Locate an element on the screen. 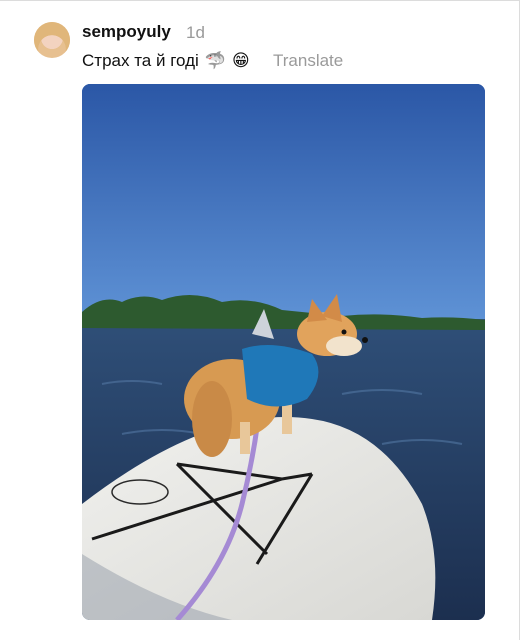 The width and height of the screenshot is (522, 642). username: sempoyuly is located at coordinates (126, 32).